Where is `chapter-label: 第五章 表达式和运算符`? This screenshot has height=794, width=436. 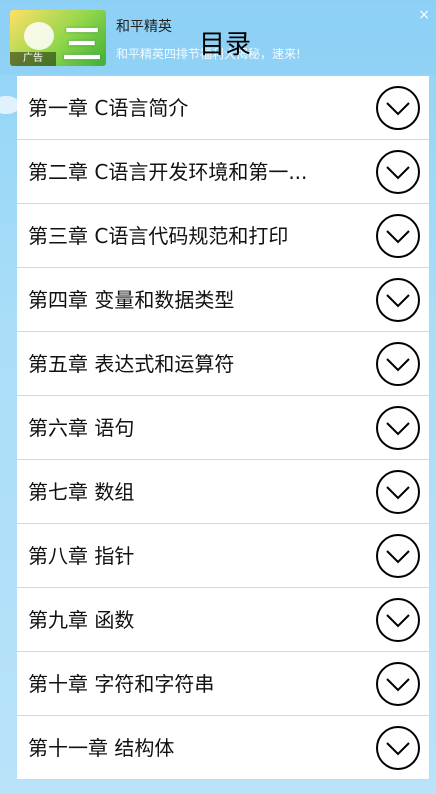 chapter-label: 第五章 表达式和运算符 is located at coordinates (131, 364).